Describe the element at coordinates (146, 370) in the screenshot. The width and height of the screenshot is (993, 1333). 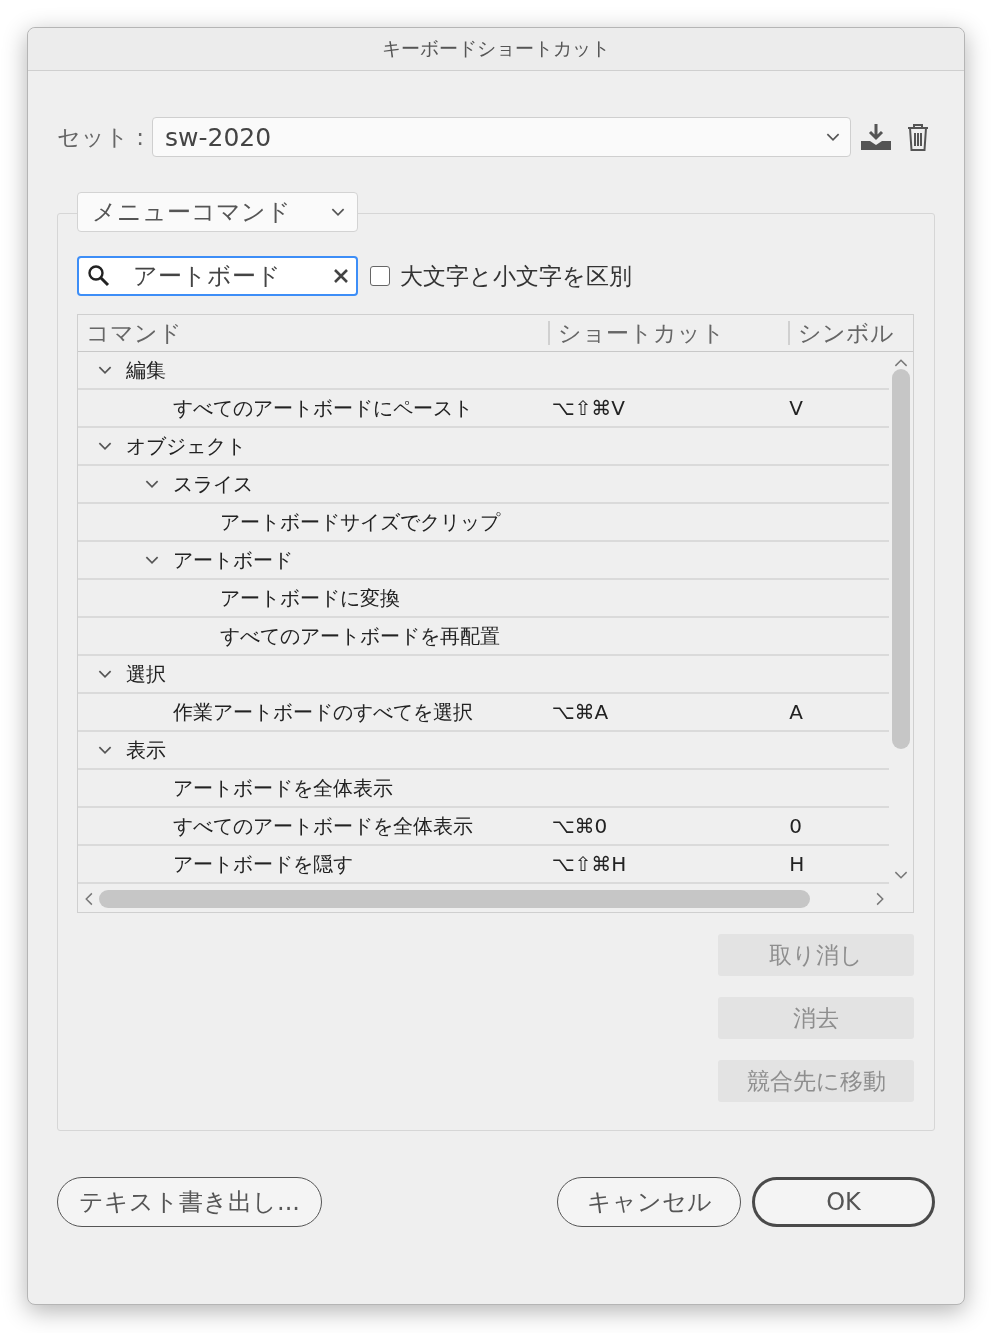
I see `command-cell: 編集` at that location.